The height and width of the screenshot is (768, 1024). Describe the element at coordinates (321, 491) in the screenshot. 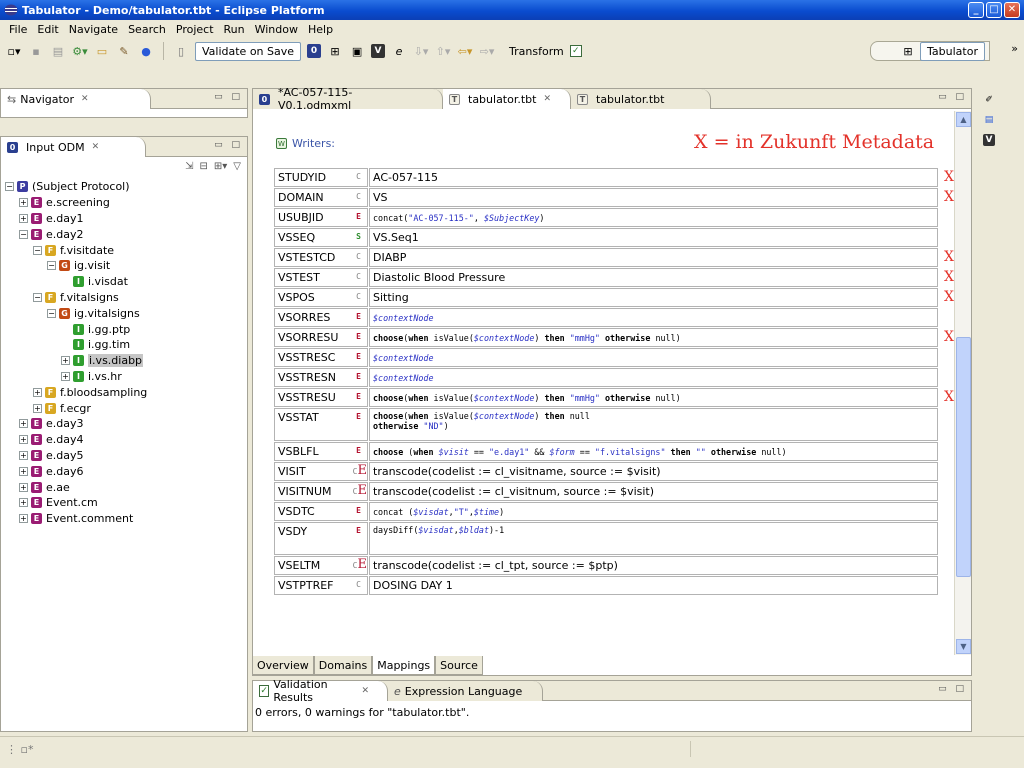

I see `variable-name-field: VISITNUM CE` at that location.